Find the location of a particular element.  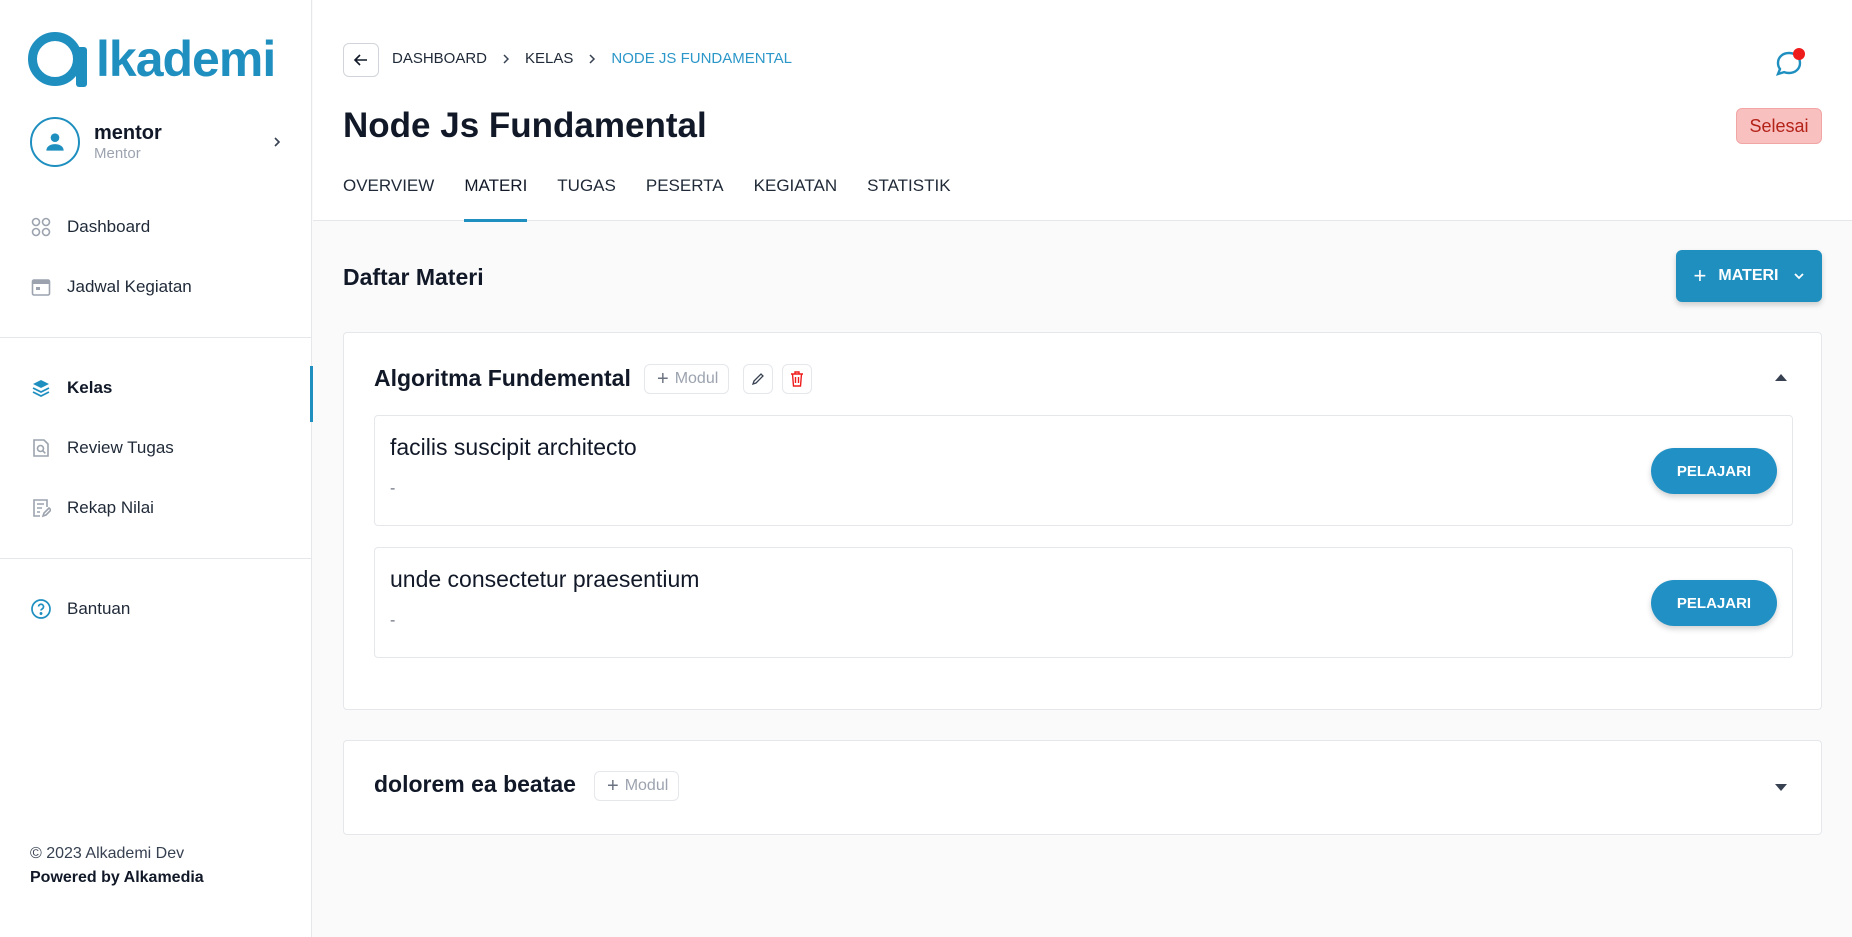

profile-card: mentor Mentor is located at coordinates (157, 142).